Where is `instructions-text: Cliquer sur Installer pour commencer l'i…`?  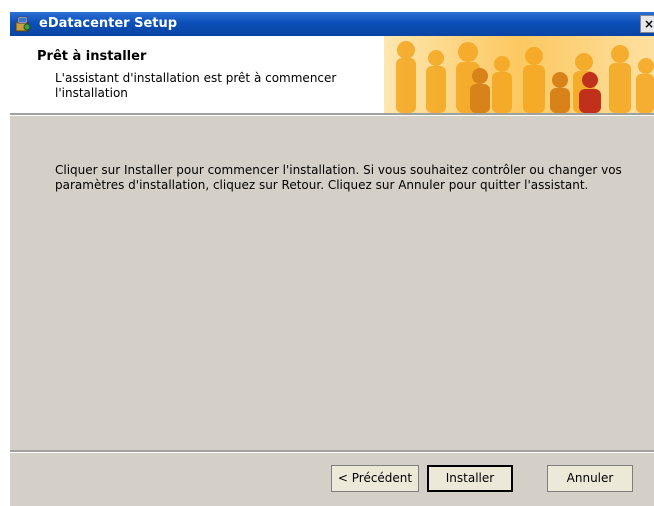
instructions-text: Cliquer sur Installer pour commencer l'i… is located at coordinates (338, 177).